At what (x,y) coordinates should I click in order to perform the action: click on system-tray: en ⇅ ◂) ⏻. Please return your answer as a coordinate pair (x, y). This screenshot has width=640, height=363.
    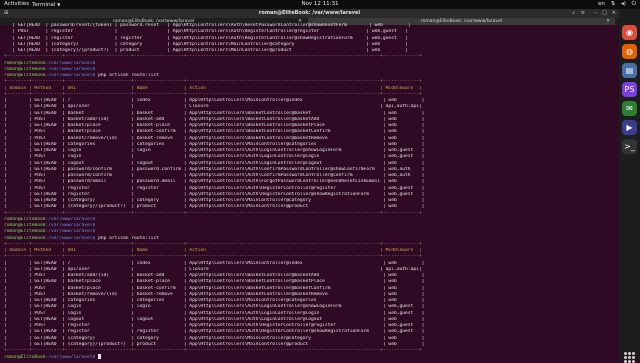
    Looking at the image, I should click on (615, 4).